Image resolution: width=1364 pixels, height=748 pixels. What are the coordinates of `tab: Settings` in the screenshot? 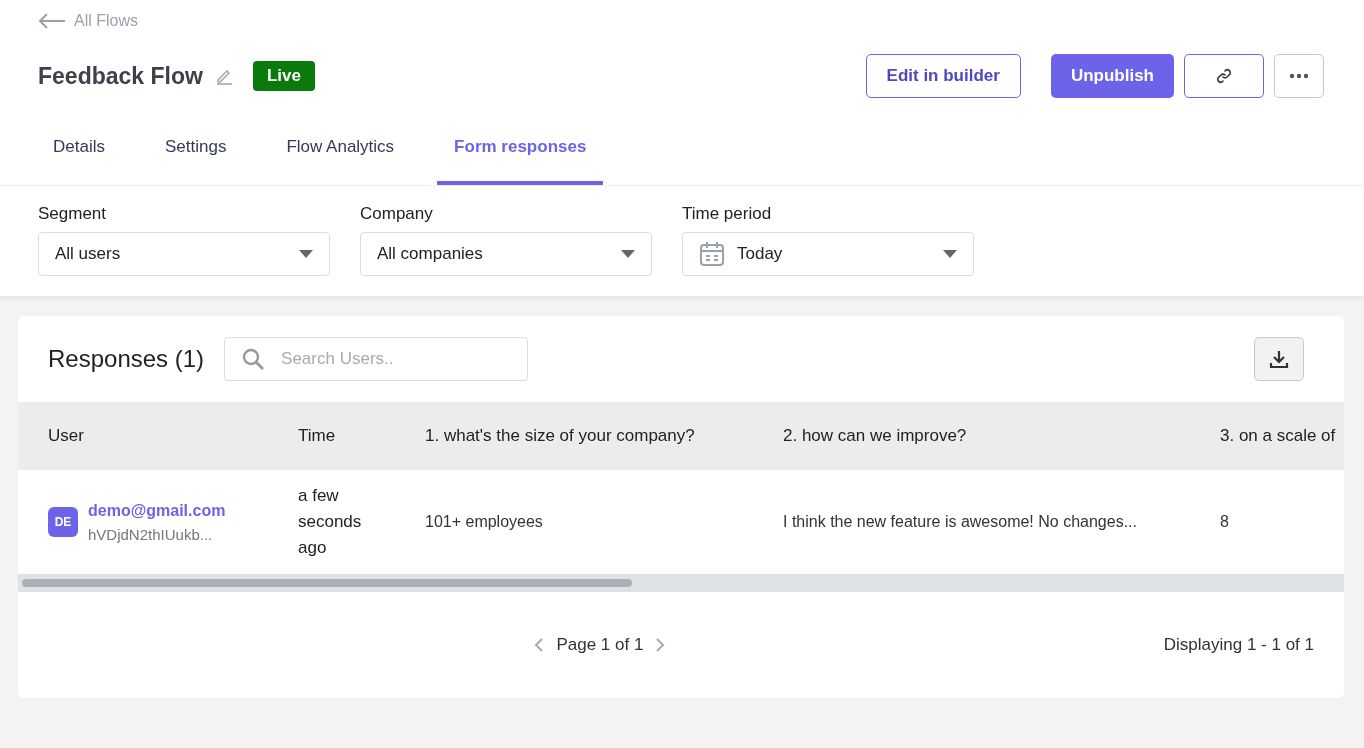 It's located at (195, 156).